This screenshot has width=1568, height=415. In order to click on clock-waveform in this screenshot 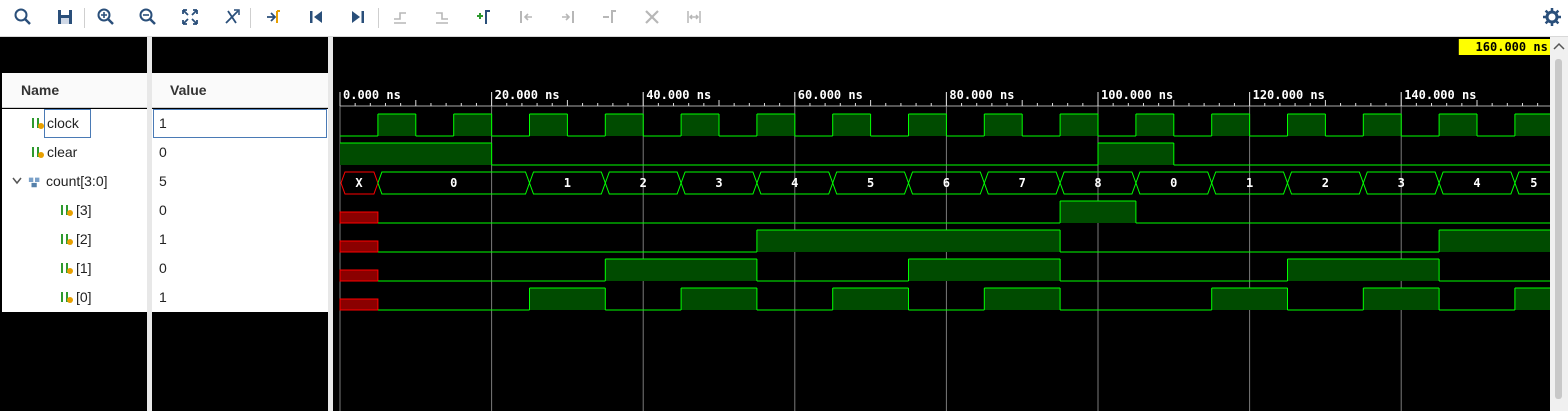, I will do `click(946, 125)`.